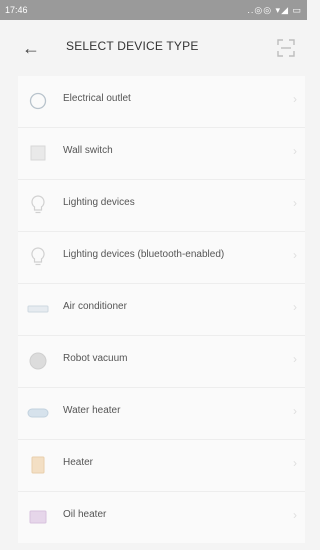 The height and width of the screenshot is (550, 320). What do you see at coordinates (38, 413) in the screenshot?
I see `water-heater-icon` at bounding box center [38, 413].